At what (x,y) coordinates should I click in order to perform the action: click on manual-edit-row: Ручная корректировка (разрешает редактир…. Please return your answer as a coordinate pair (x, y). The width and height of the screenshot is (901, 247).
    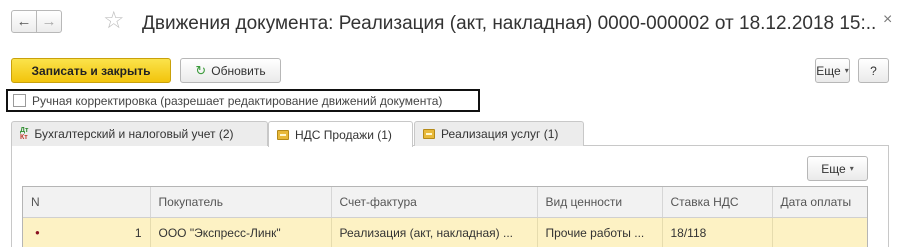
    Looking at the image, I should click on (243, 100).